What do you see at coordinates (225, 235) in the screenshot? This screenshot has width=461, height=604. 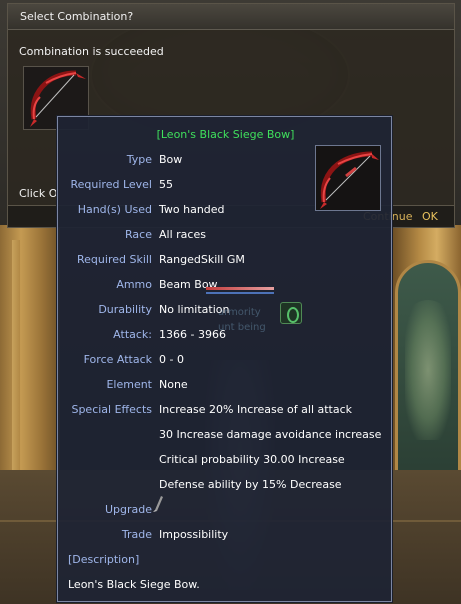 I see `race-row: Race All races` at bounding box center [225, 235].